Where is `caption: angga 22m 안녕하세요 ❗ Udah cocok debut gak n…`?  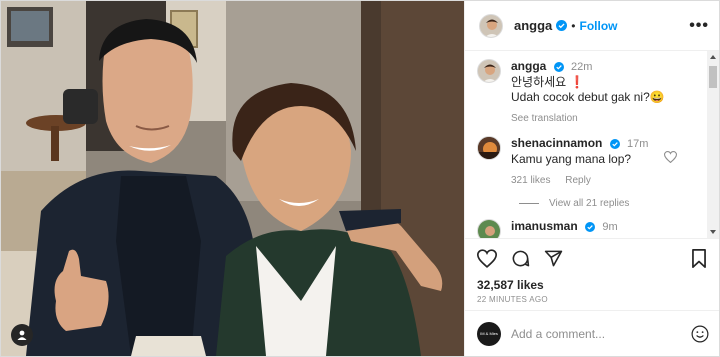
caption: angga 22m 안녕하세요 ❗ Udah cocok debut gak n… is located at coordinates (590, 92).